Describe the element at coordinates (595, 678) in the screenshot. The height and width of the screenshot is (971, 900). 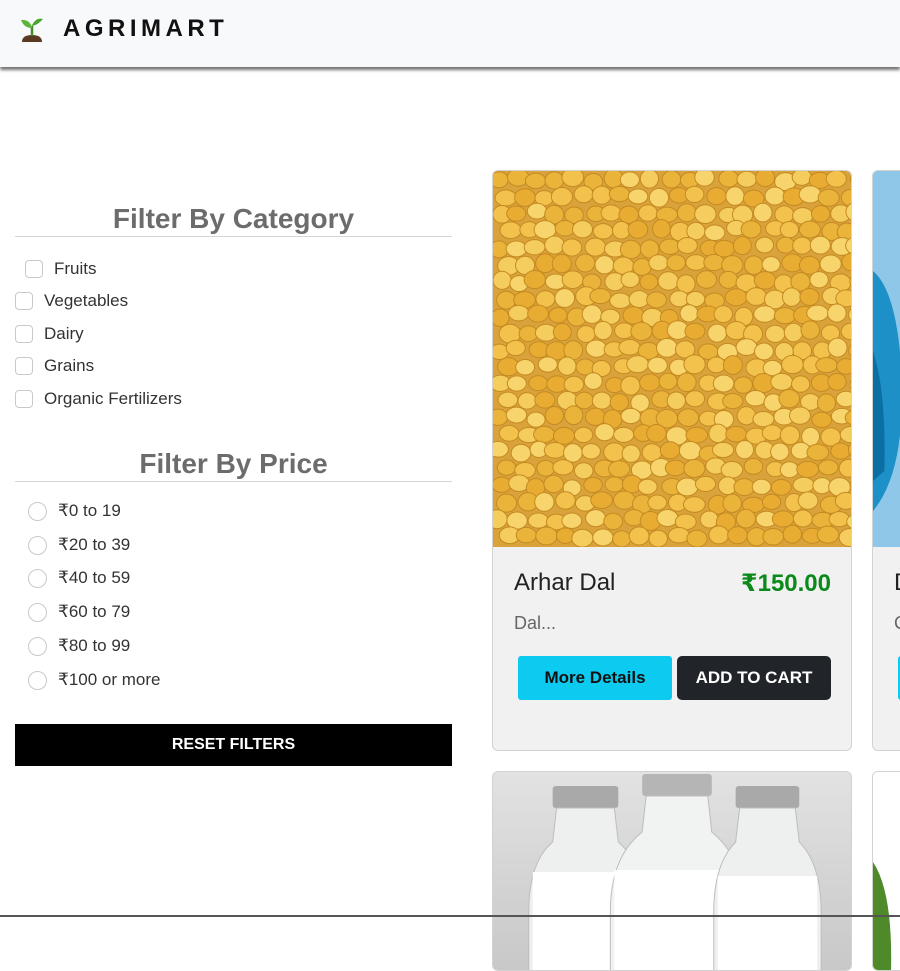
I see `more-details-button: More Details` at that location.